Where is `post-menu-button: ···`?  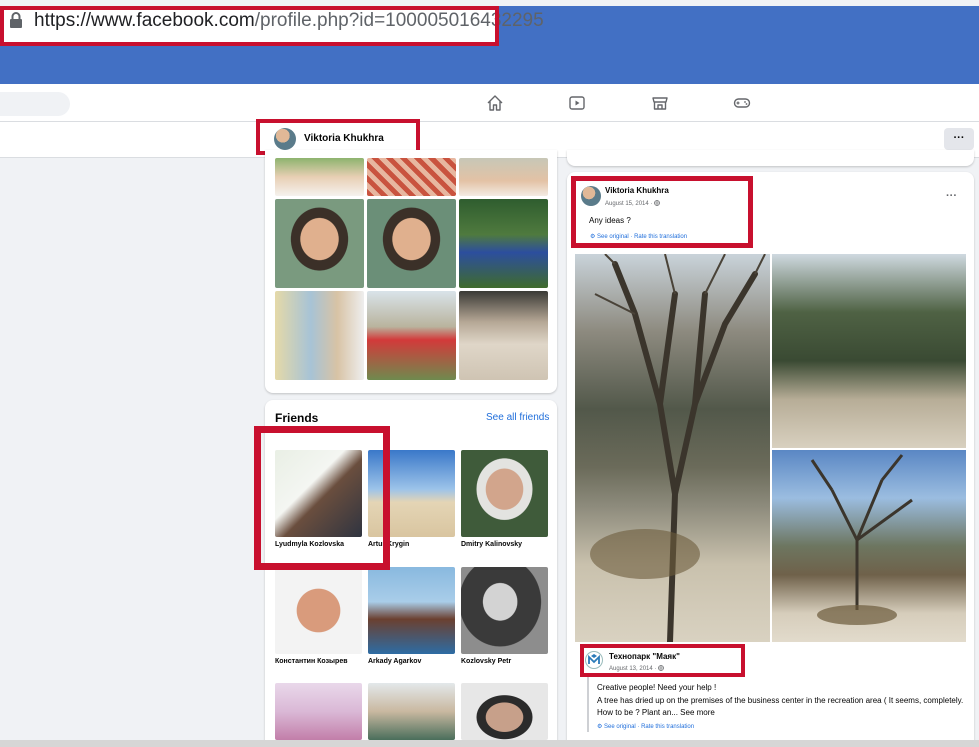 post-menu-button: ··· is located at coordinates (951, 196).